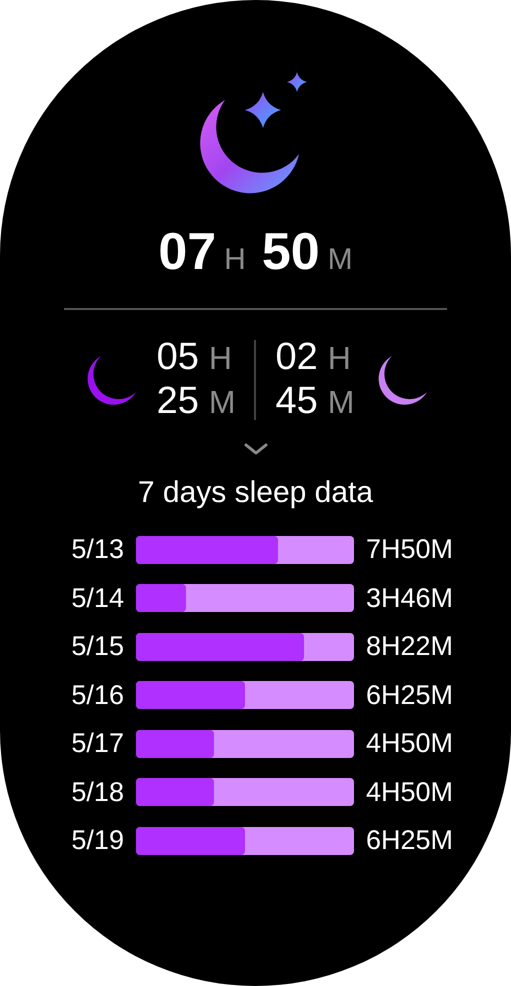 Image resolution: width=511 pixels, height=986 pixels. I want to click on stage-hours: 05, so click(177, 357).